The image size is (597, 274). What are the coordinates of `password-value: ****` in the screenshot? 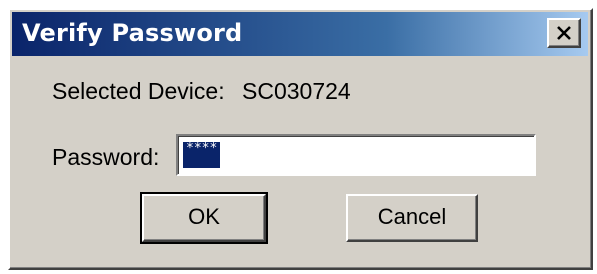 It's located at (202, 155).